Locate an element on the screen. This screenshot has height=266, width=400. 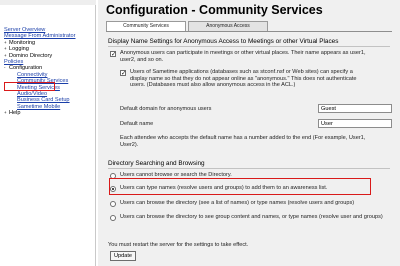
selected-option-highlight is located at coordinates (240, 186).